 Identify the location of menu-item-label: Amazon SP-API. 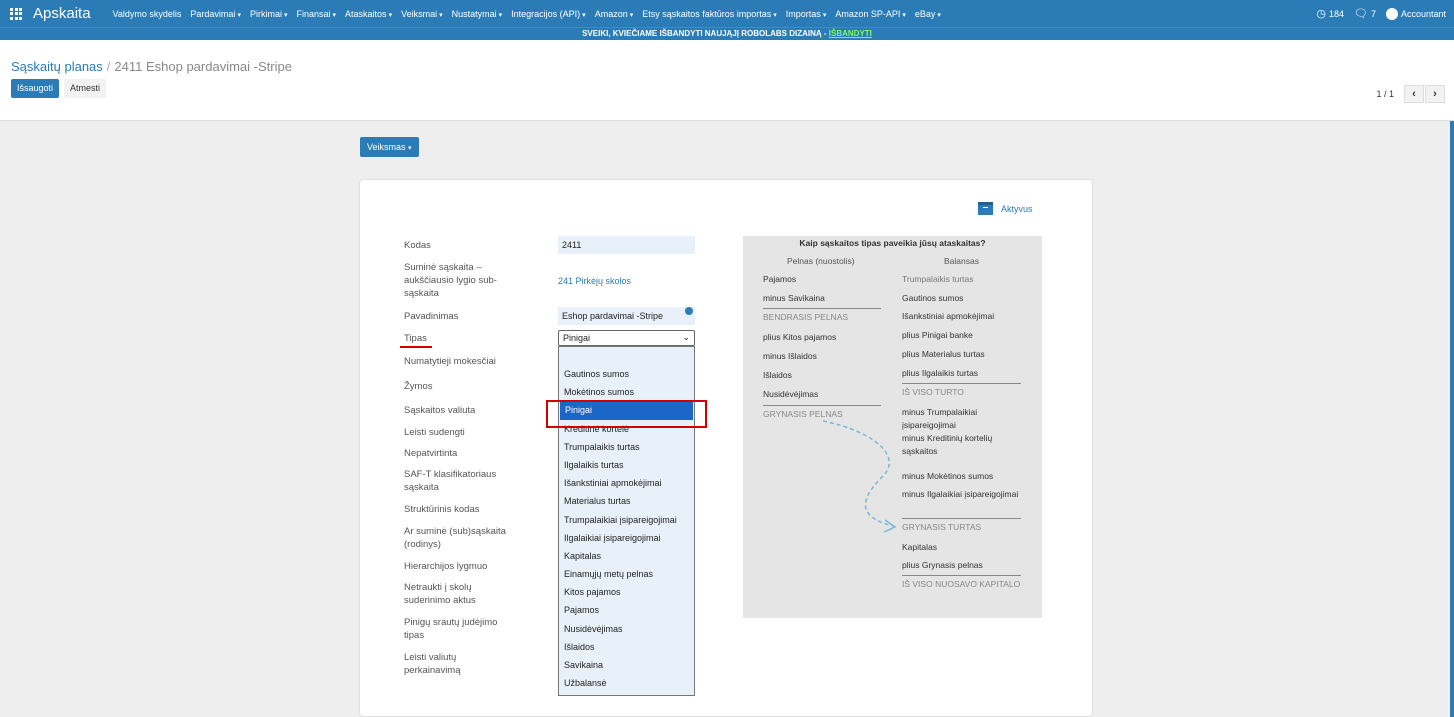
(868, 13).